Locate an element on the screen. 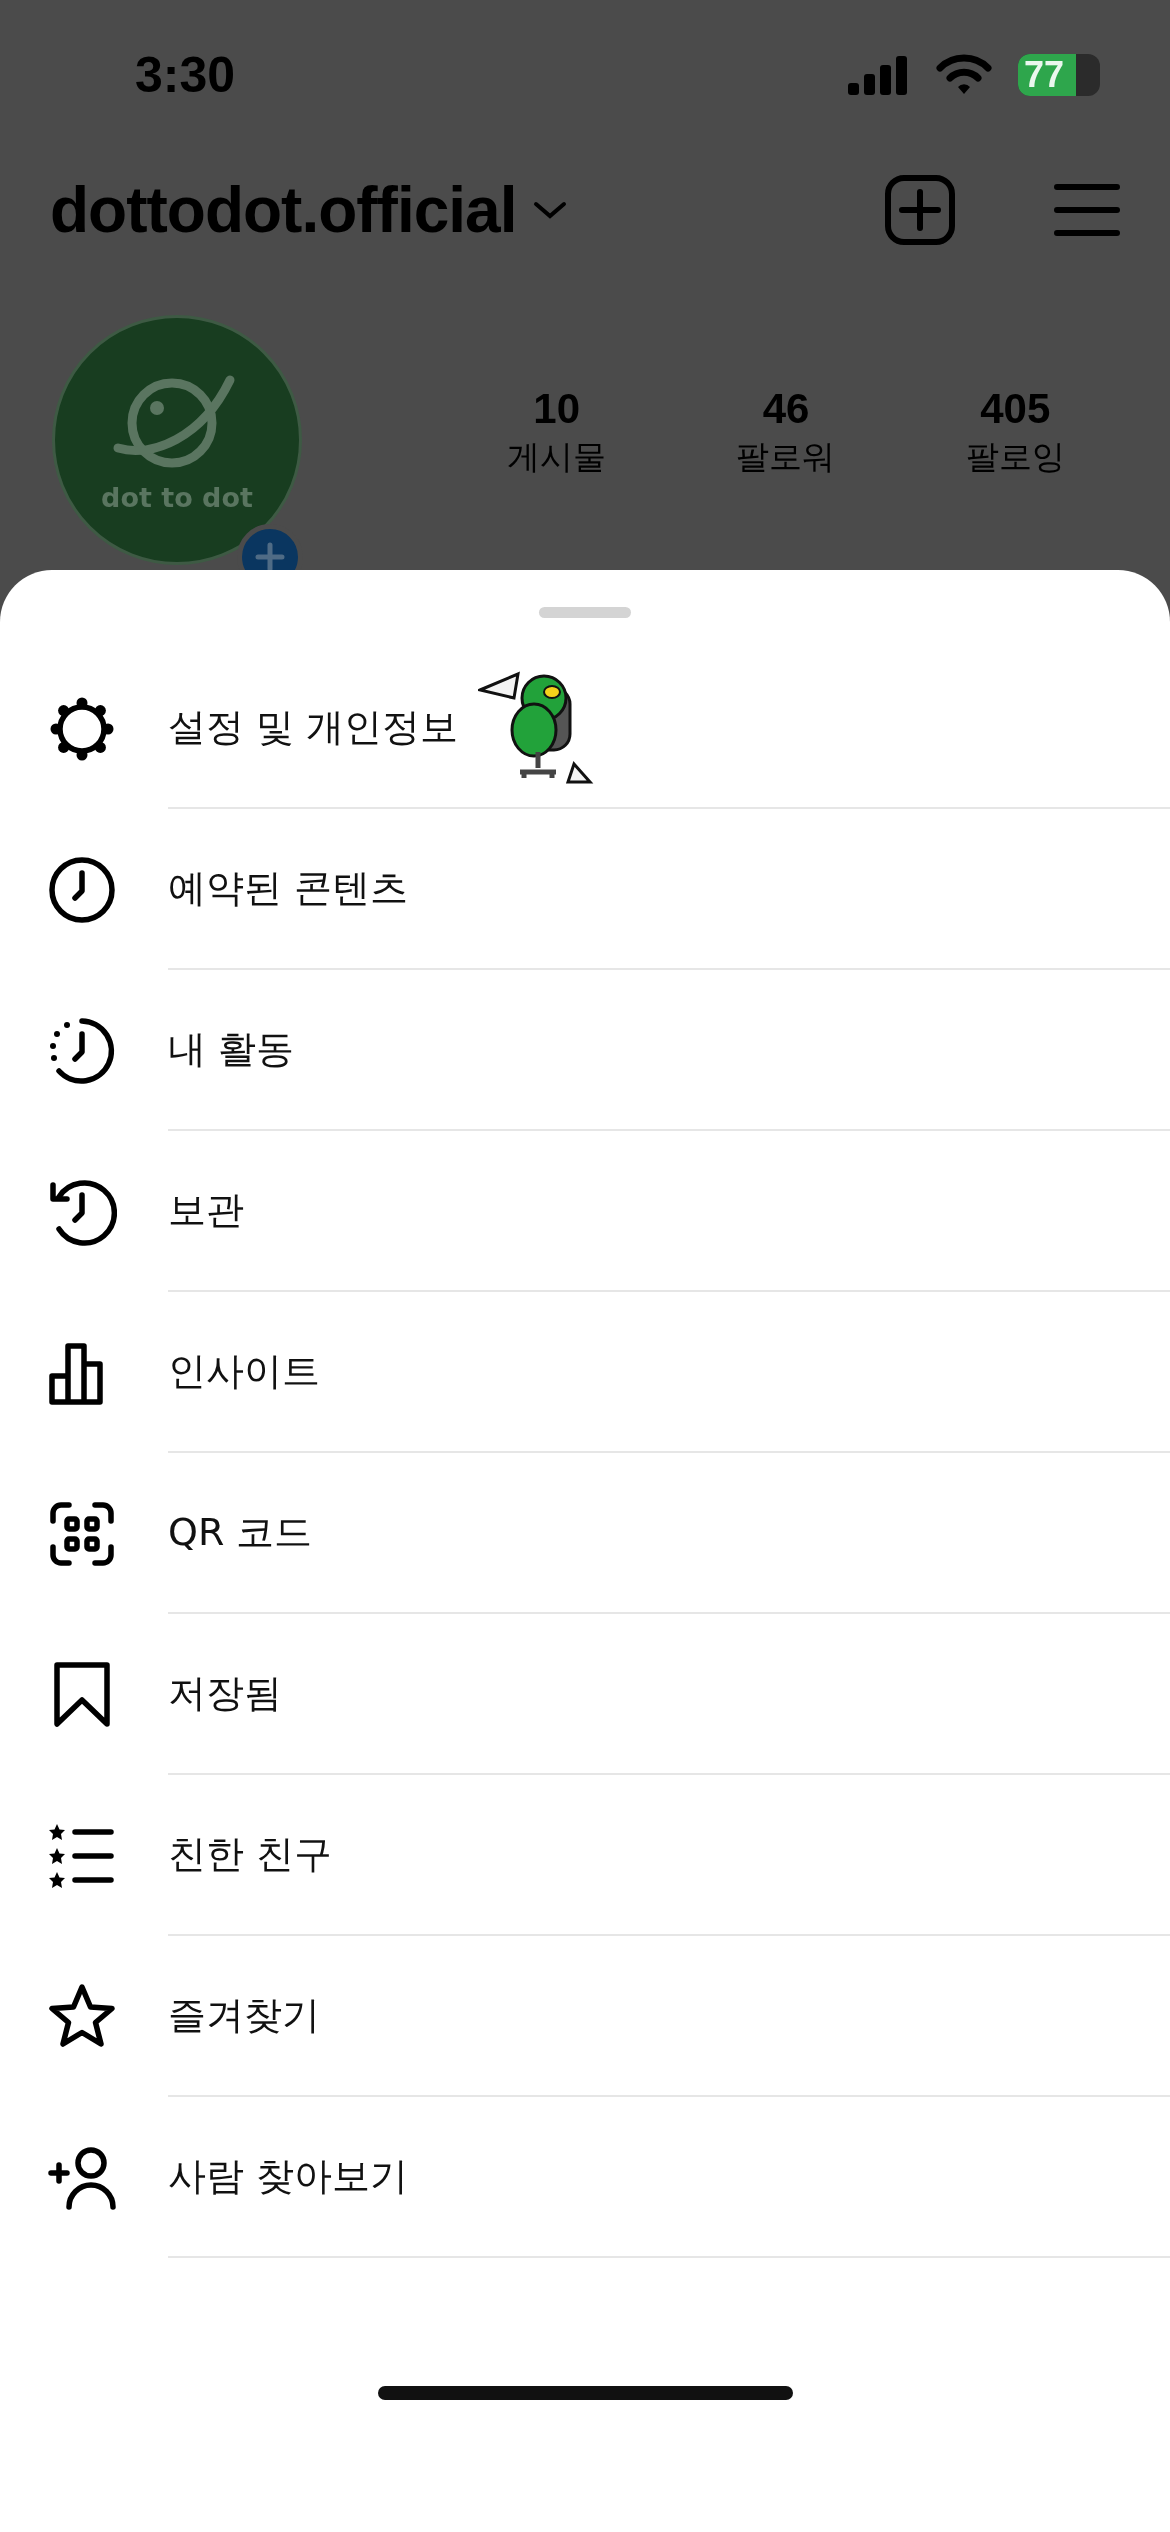 The width and height of the screenshot is (1170, 2532). avatar-logo-text: dot to dot is located at coordinates (177, 497).